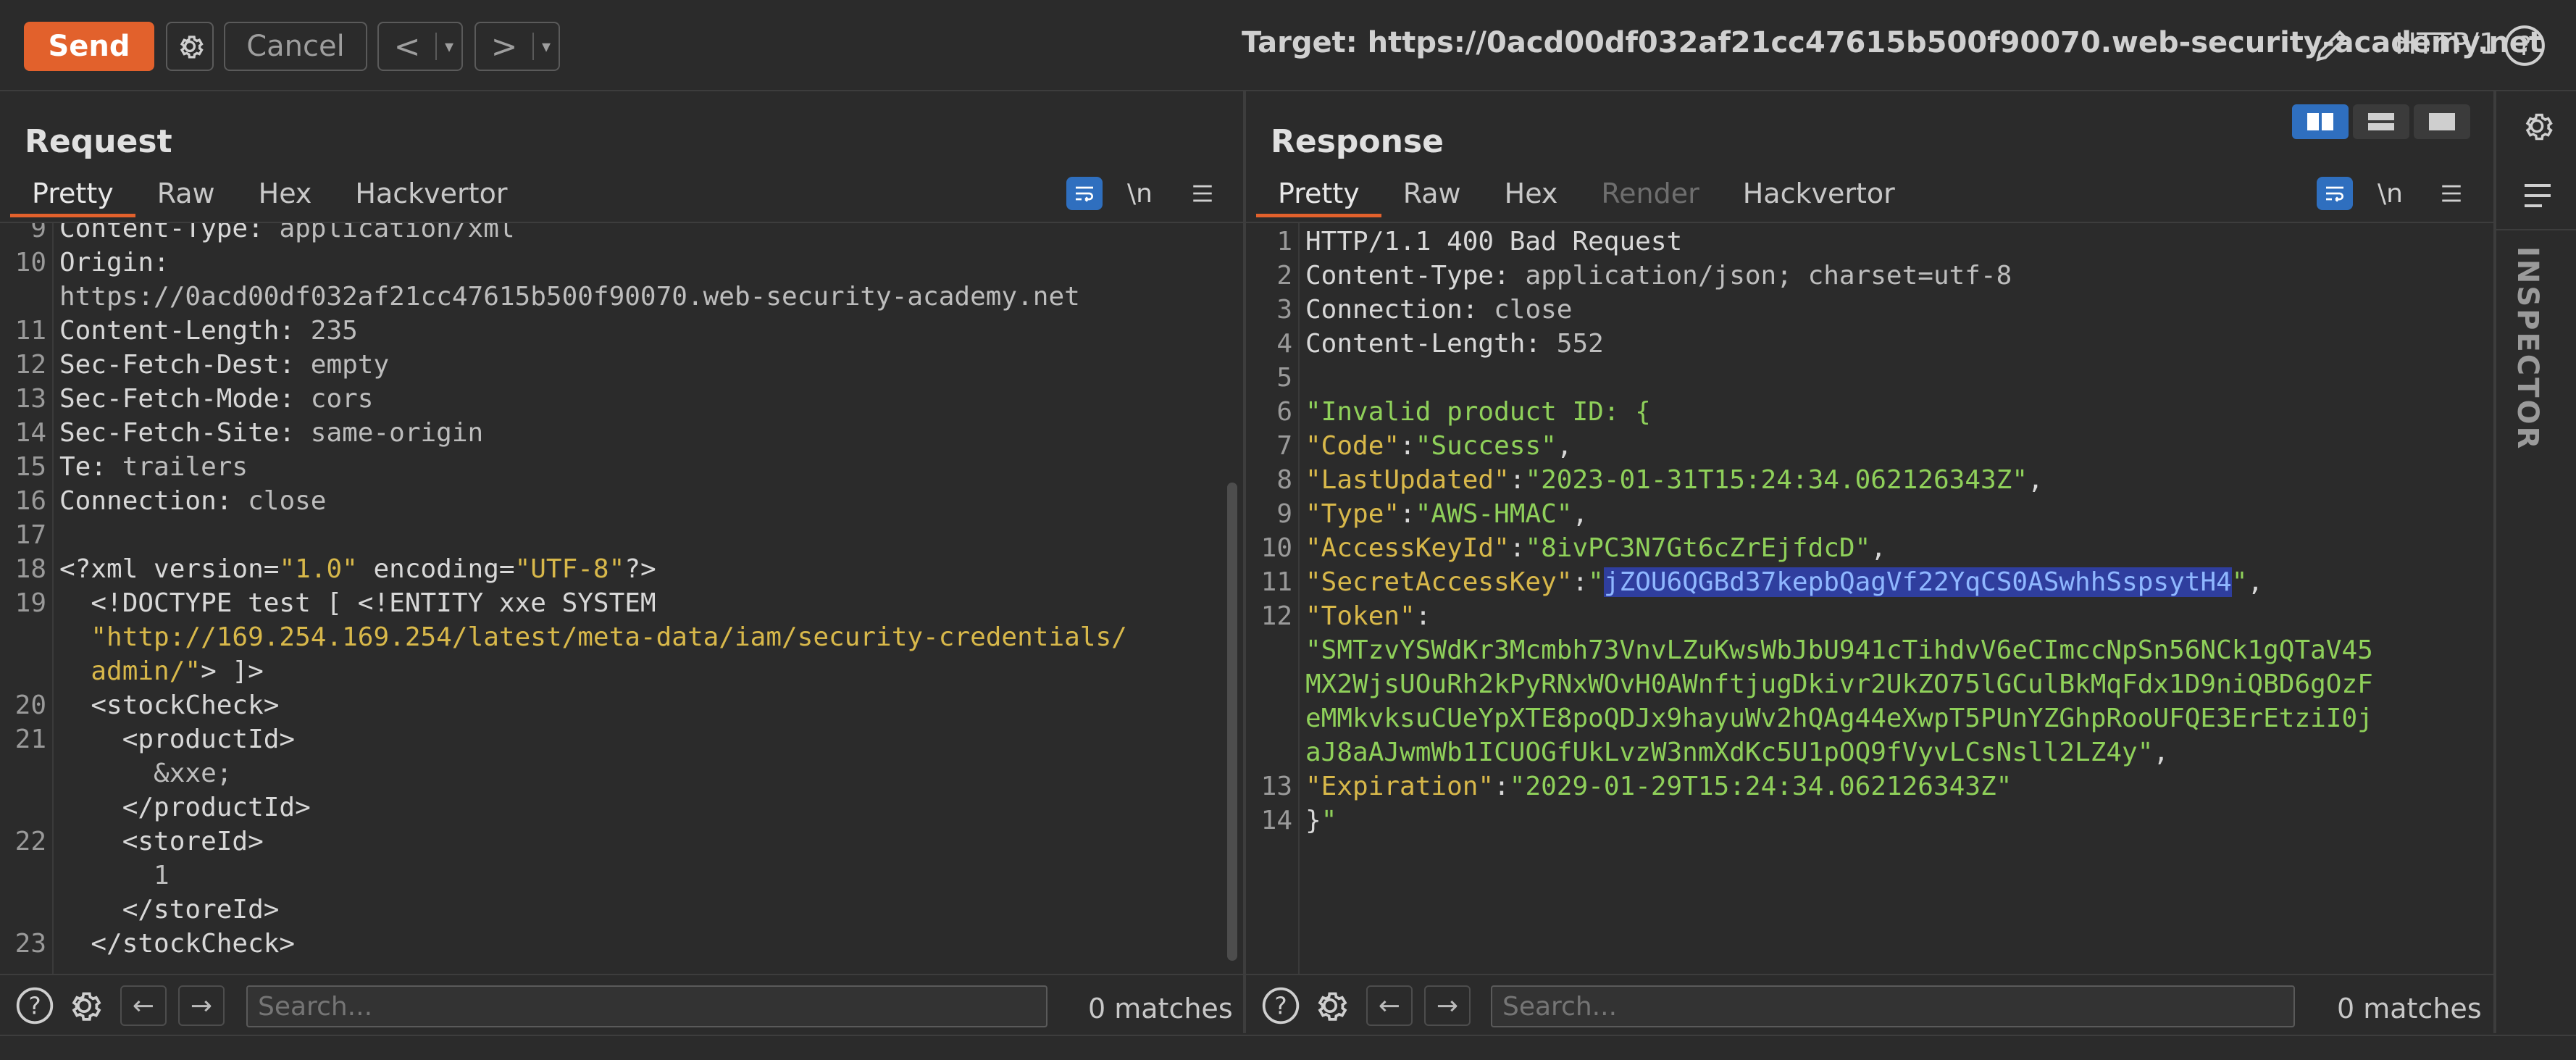 This screenshot has height=1060, width=2576. I want to click on request-scrollbar, so click(1232, 597).